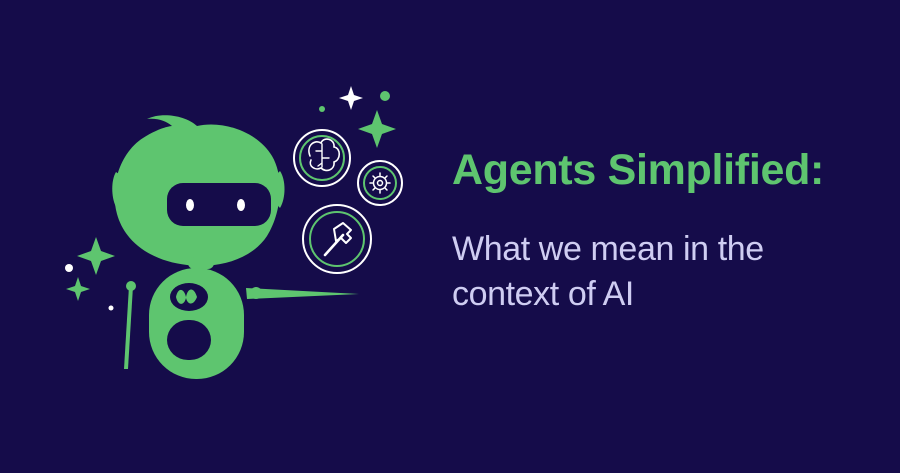  What do you see at coordinates (256, 293) in the screenshot?
I see `robot-hand` at bounding box center [256, 293].